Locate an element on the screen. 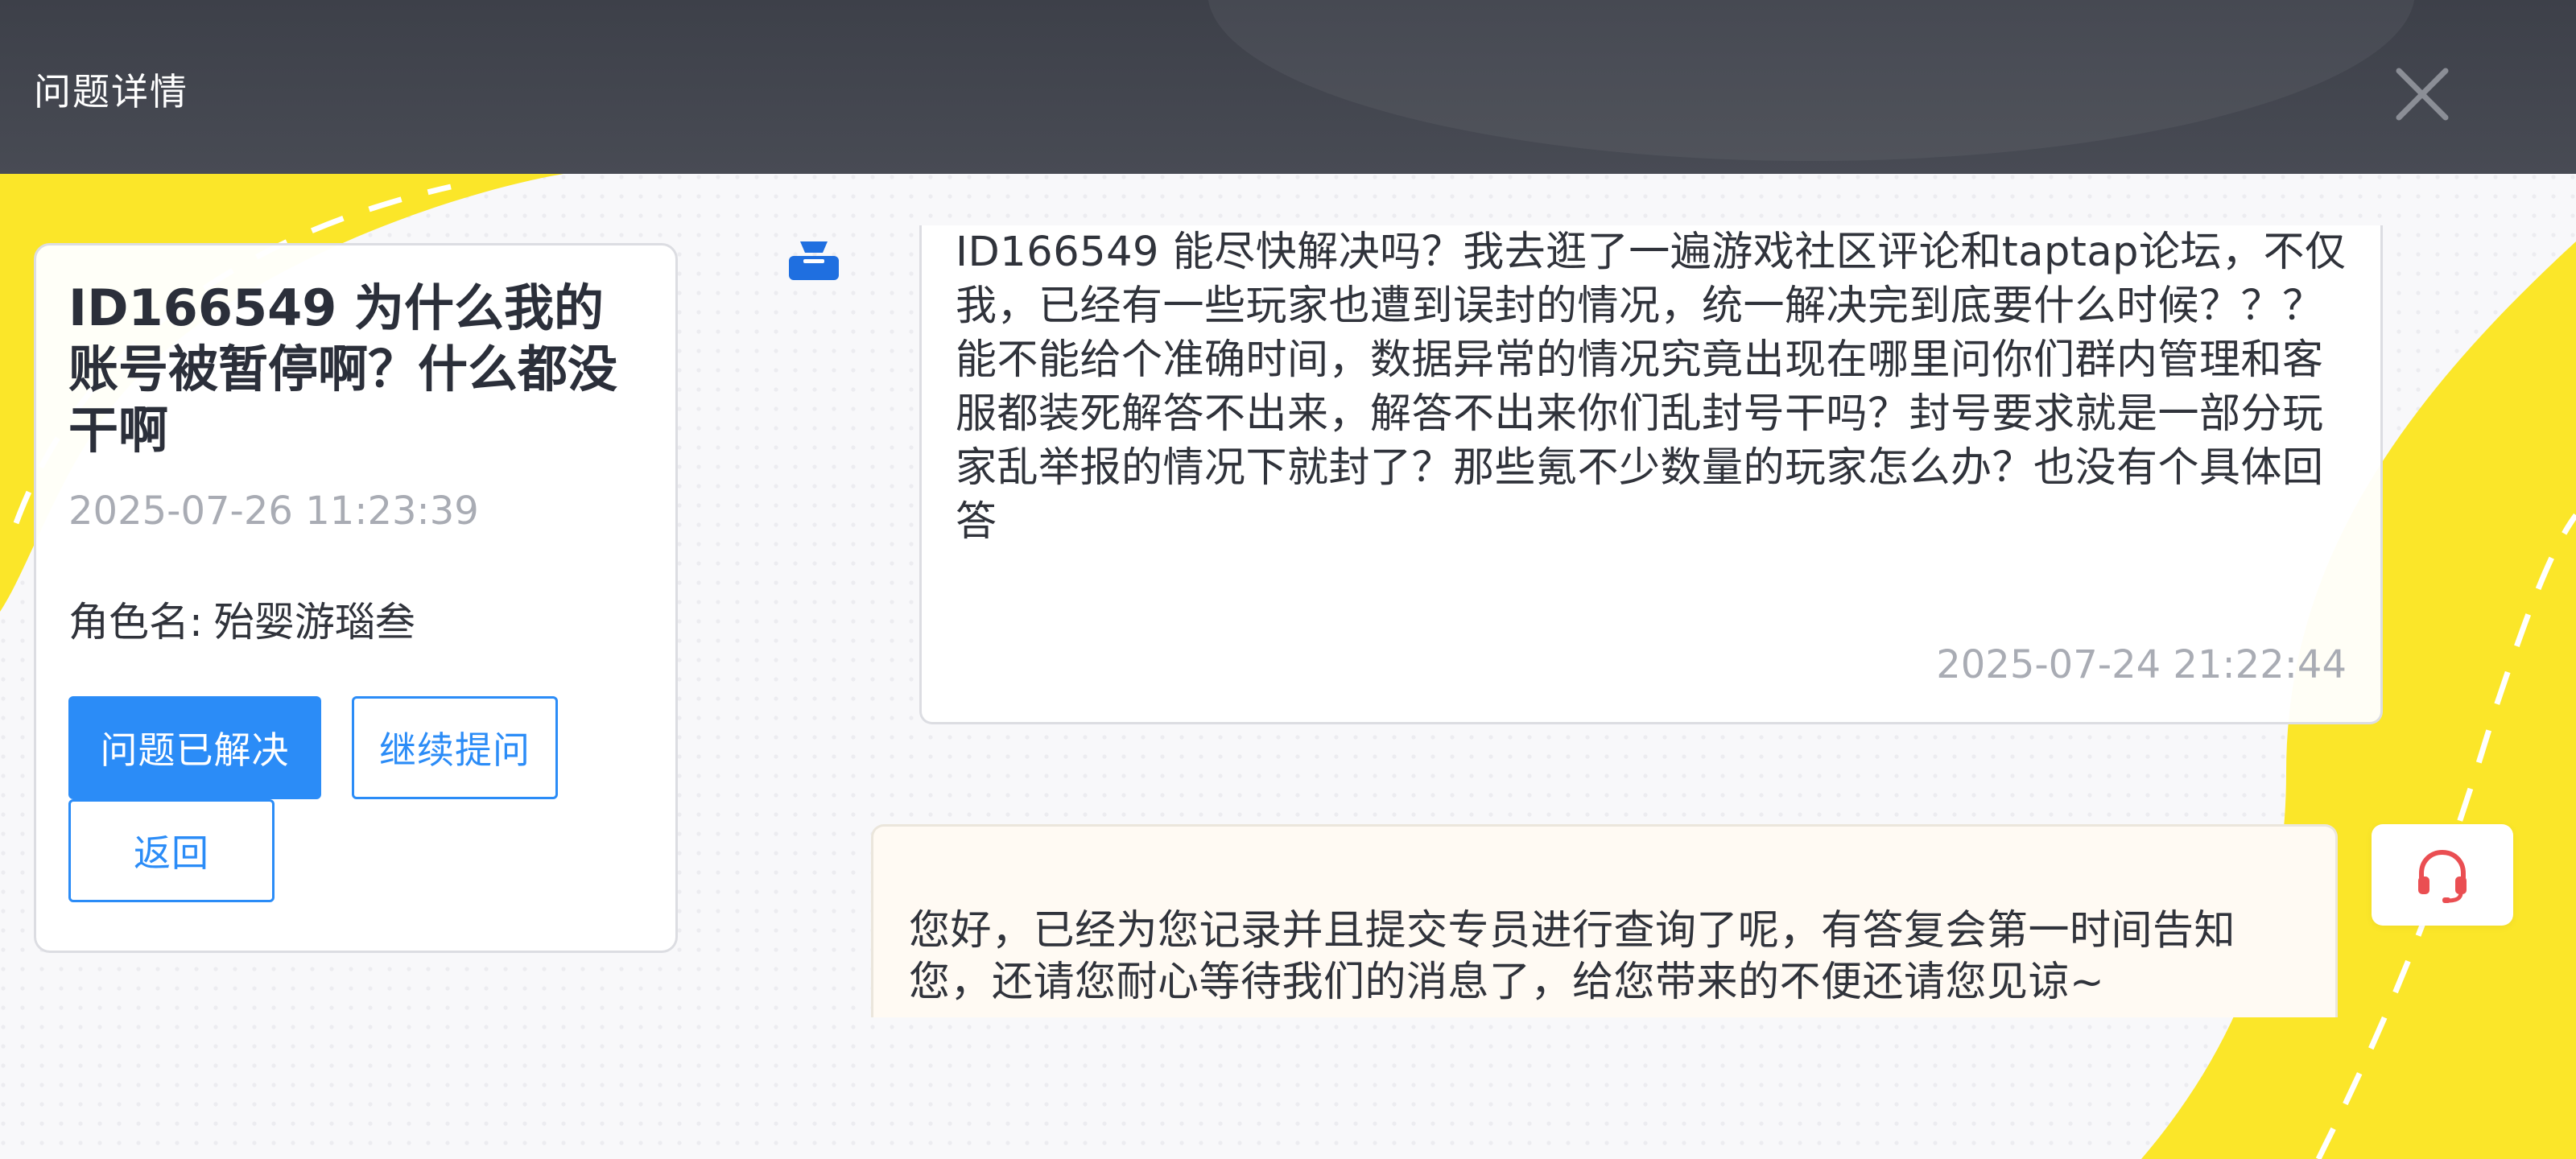 The image size is (2576, 1159). headset-icon is located at coordinates (2442, 876).